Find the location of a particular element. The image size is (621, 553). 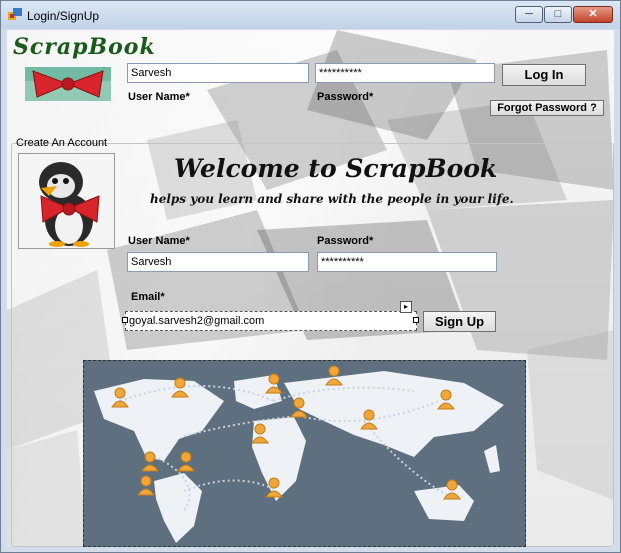

signup-username-label: User Name* is located at coordinates (159, 241).